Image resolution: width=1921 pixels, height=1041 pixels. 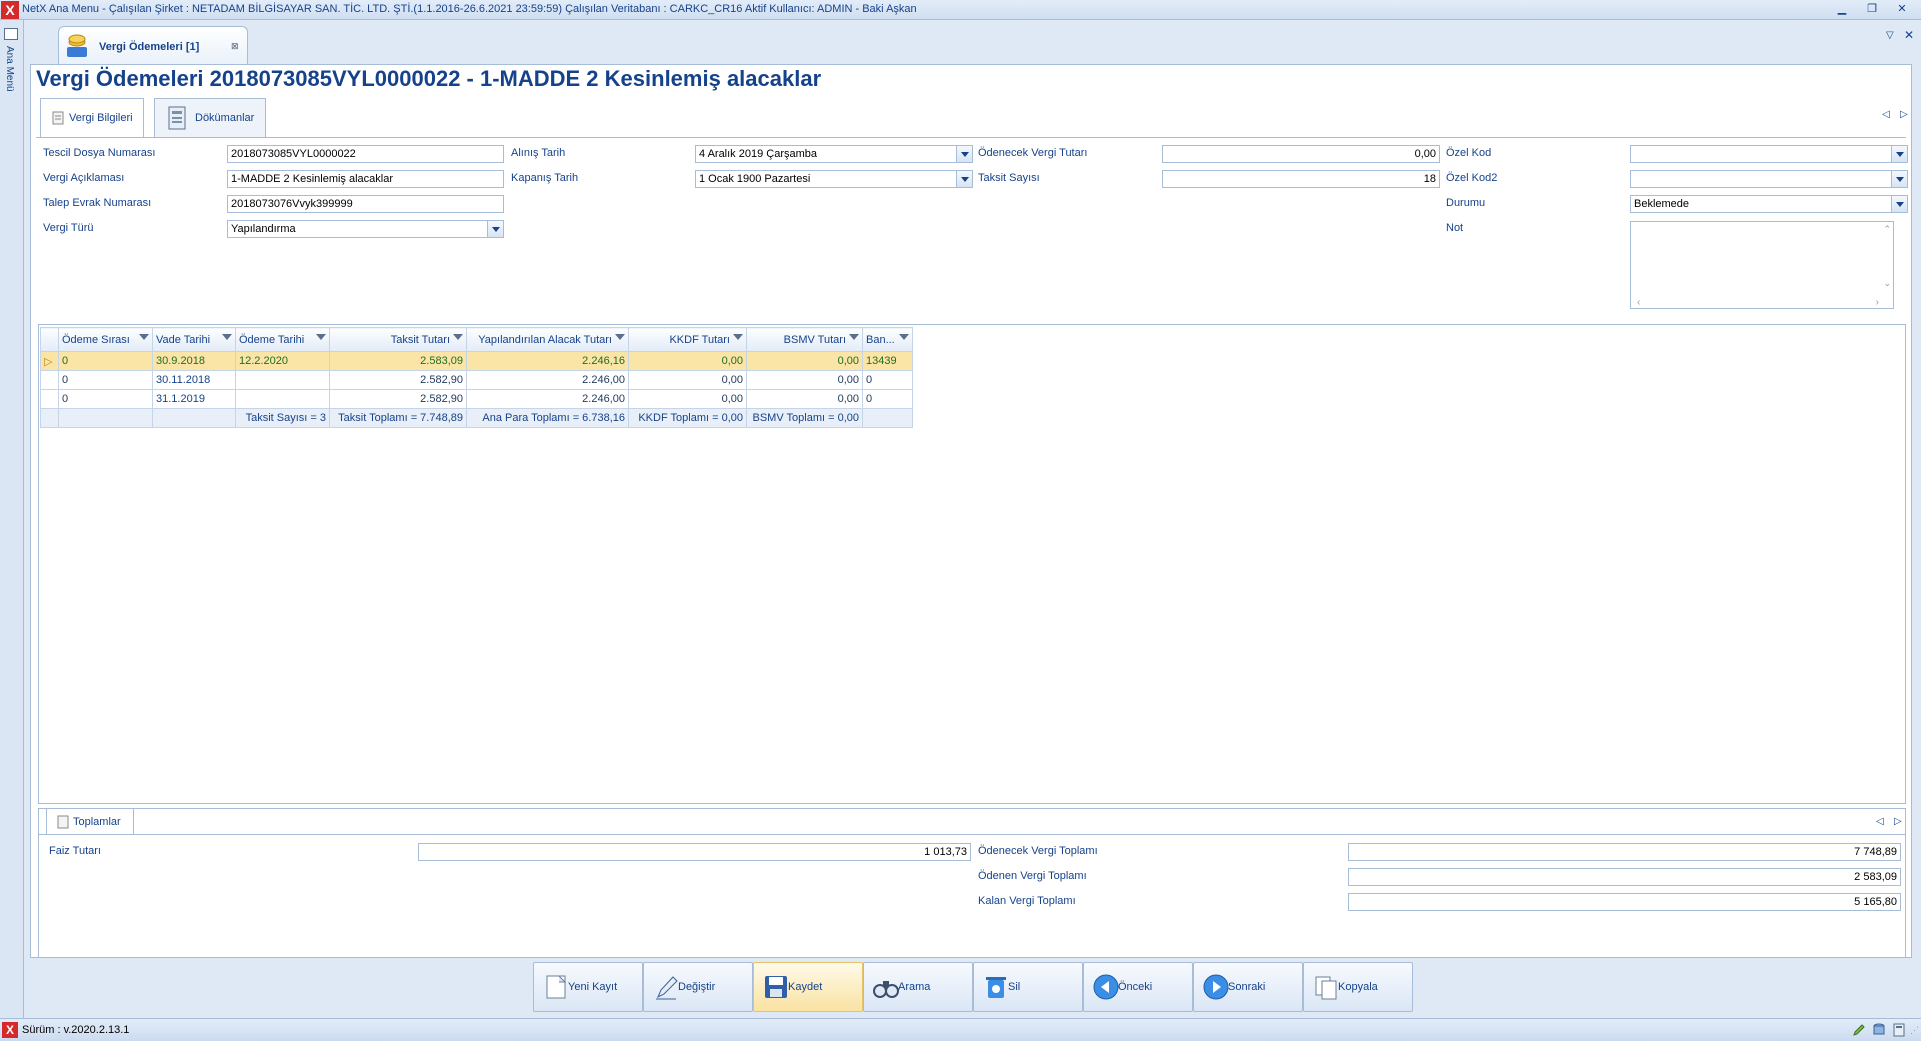 What do you see at coordinates (1887, 283) in the screenshot?
I see `scroll-down-icon: ⌄` at bounding box center [1887, 283].